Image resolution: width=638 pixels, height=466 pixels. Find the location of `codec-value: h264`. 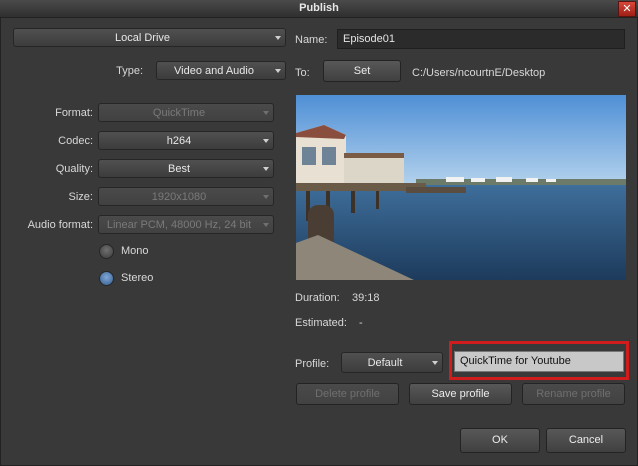

codec-value: h264 is located at coordinates (179, 141).